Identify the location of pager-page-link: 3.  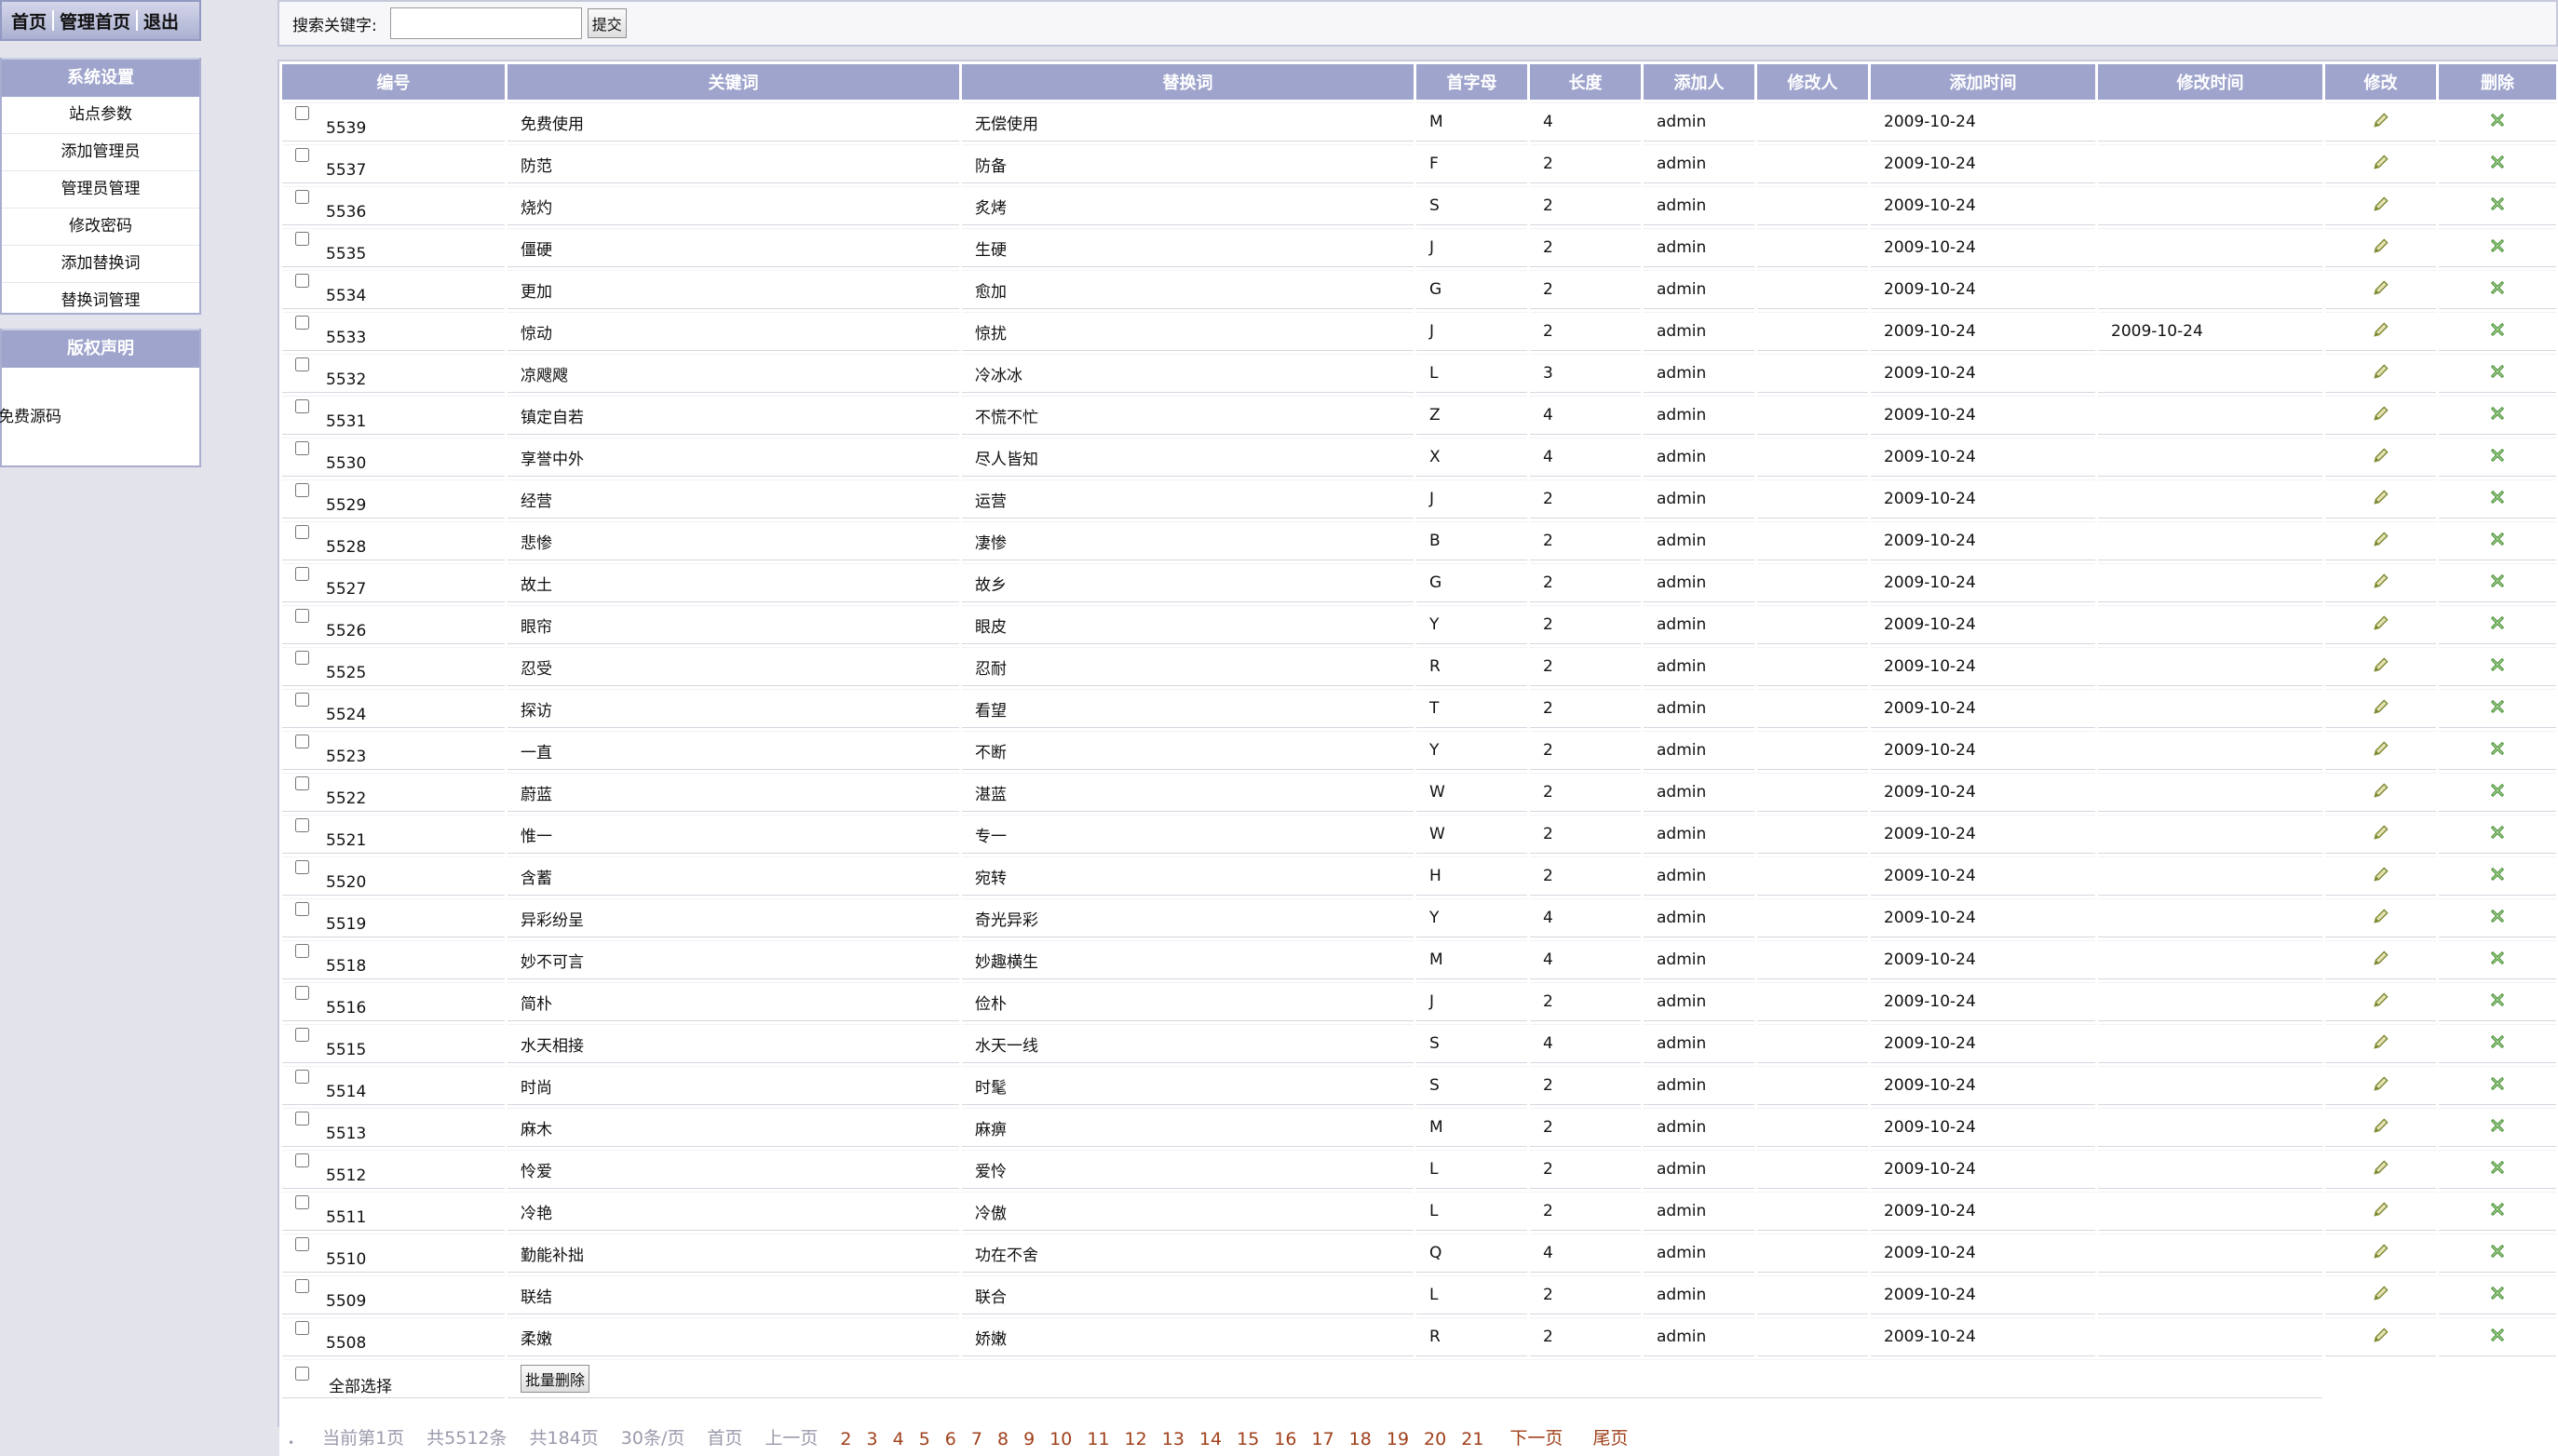
(873, 1439).